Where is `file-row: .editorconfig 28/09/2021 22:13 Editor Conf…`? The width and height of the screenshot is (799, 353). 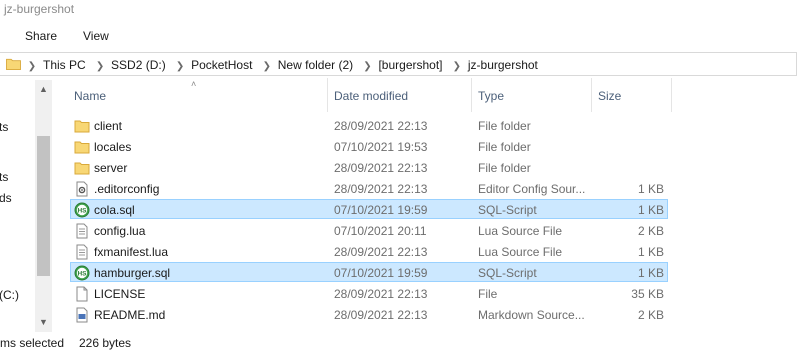
file-row: .editorconfig 28/09/2021 22:13 Editor Conf… is located at coordinates (369, 188).